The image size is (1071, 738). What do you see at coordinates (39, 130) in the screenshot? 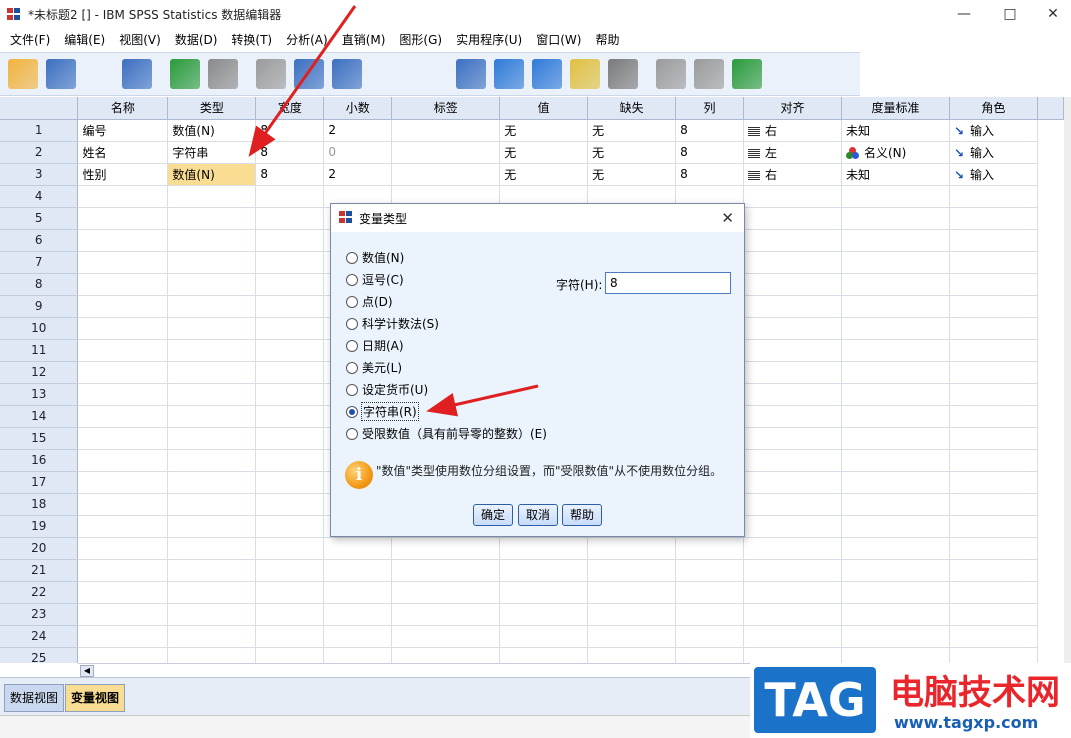
I see `row-number: 1` at bounding box center [39, 130].